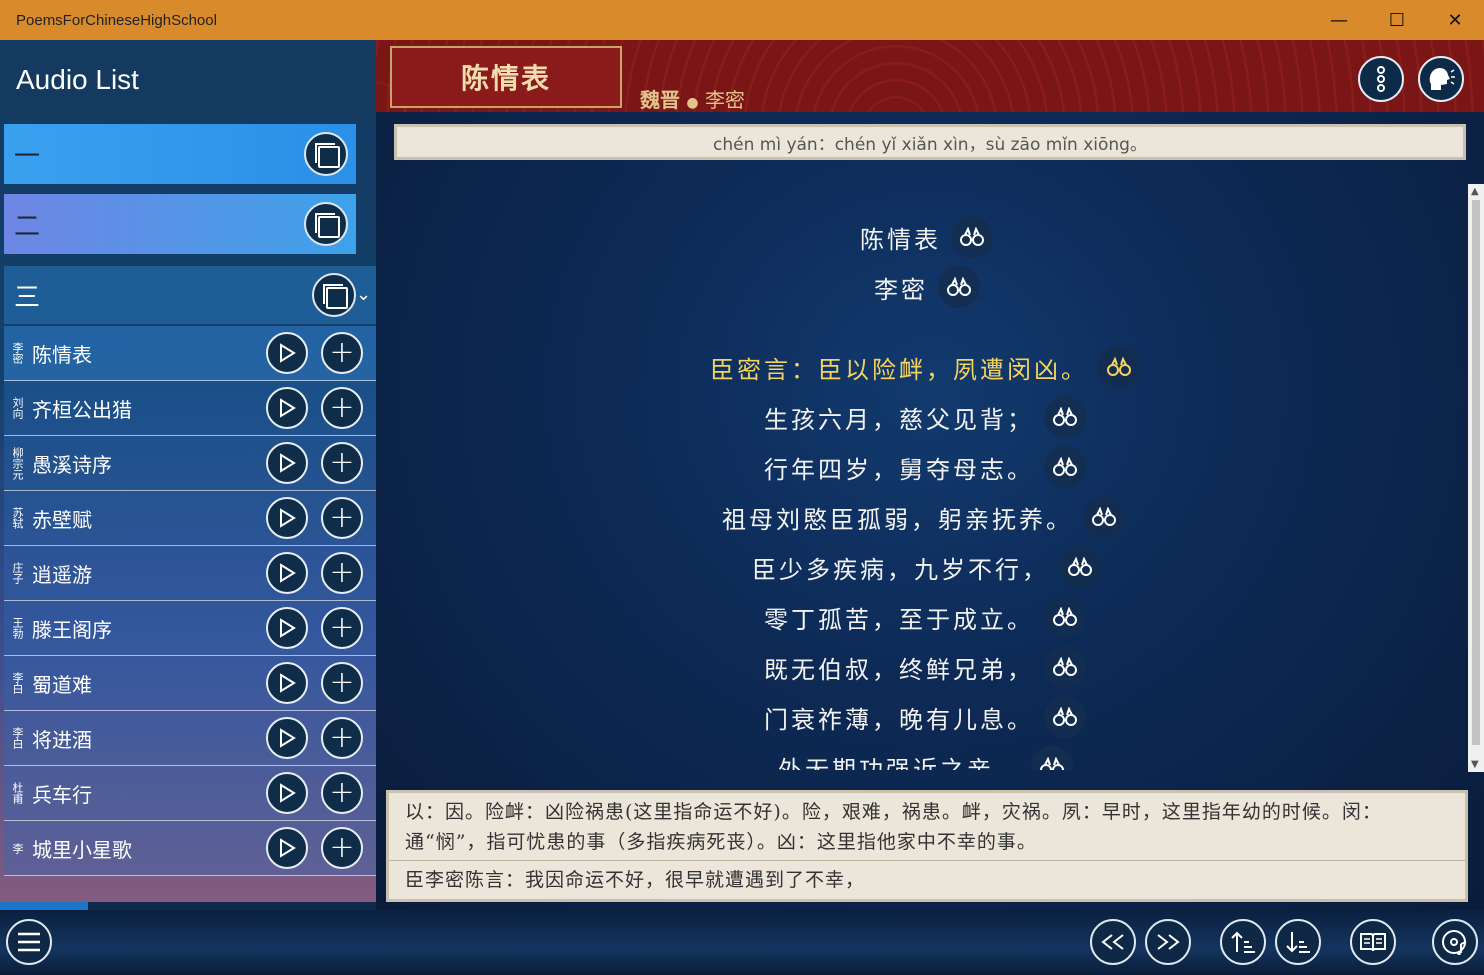  Describe the element at coordinates (190, 408) in the screenshot. I see `list-item: 刘向 齐桓公出猎 +` at that location.